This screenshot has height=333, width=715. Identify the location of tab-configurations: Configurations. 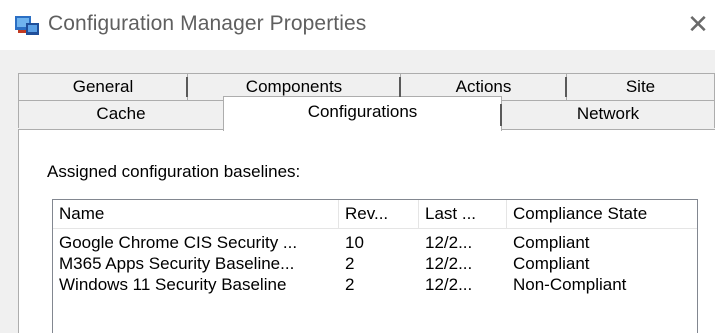
(362, 113).